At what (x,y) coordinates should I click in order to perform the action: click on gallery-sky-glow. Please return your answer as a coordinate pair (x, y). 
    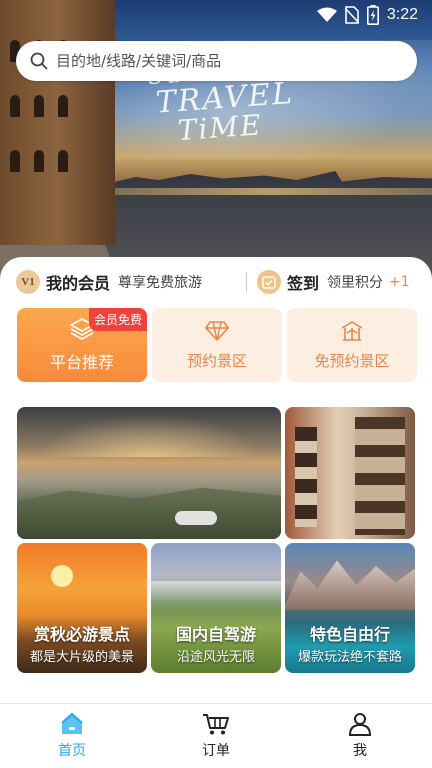
    Looking at the image, I should click on (149, 432).